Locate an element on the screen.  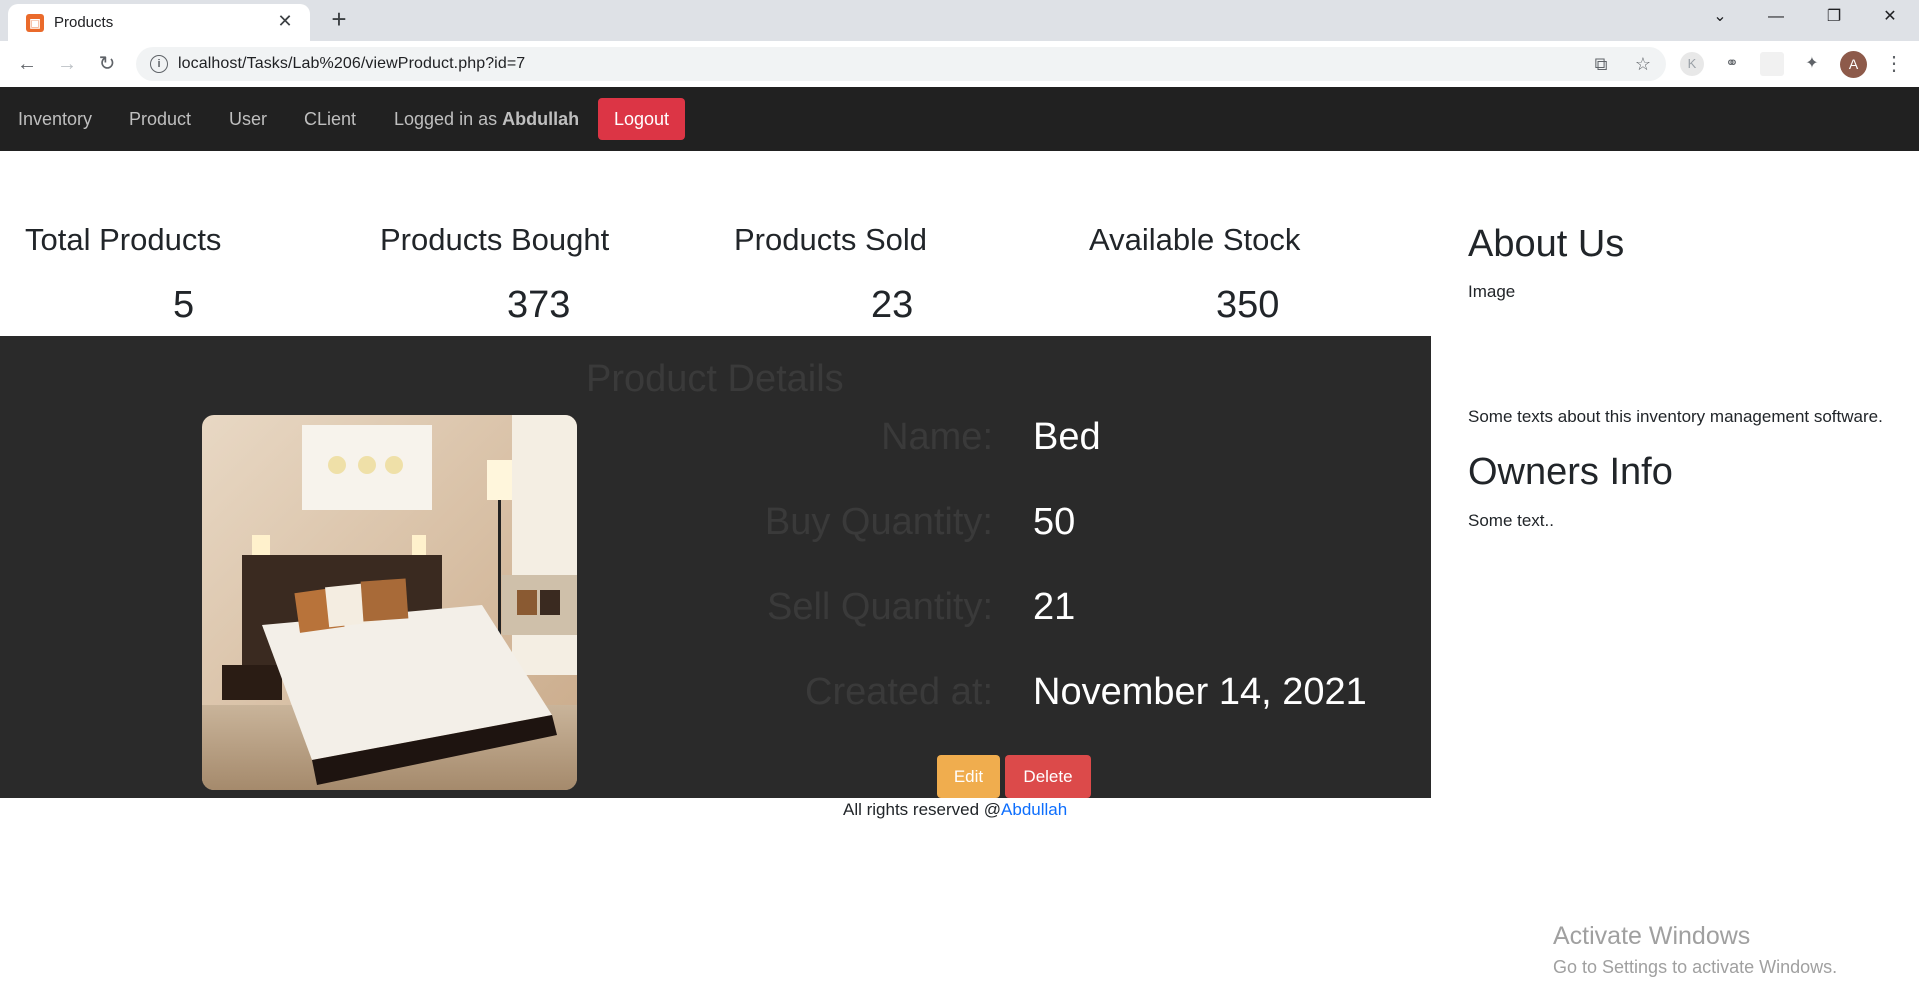
delete-button: Delete is located at coordinates (1048, 776).